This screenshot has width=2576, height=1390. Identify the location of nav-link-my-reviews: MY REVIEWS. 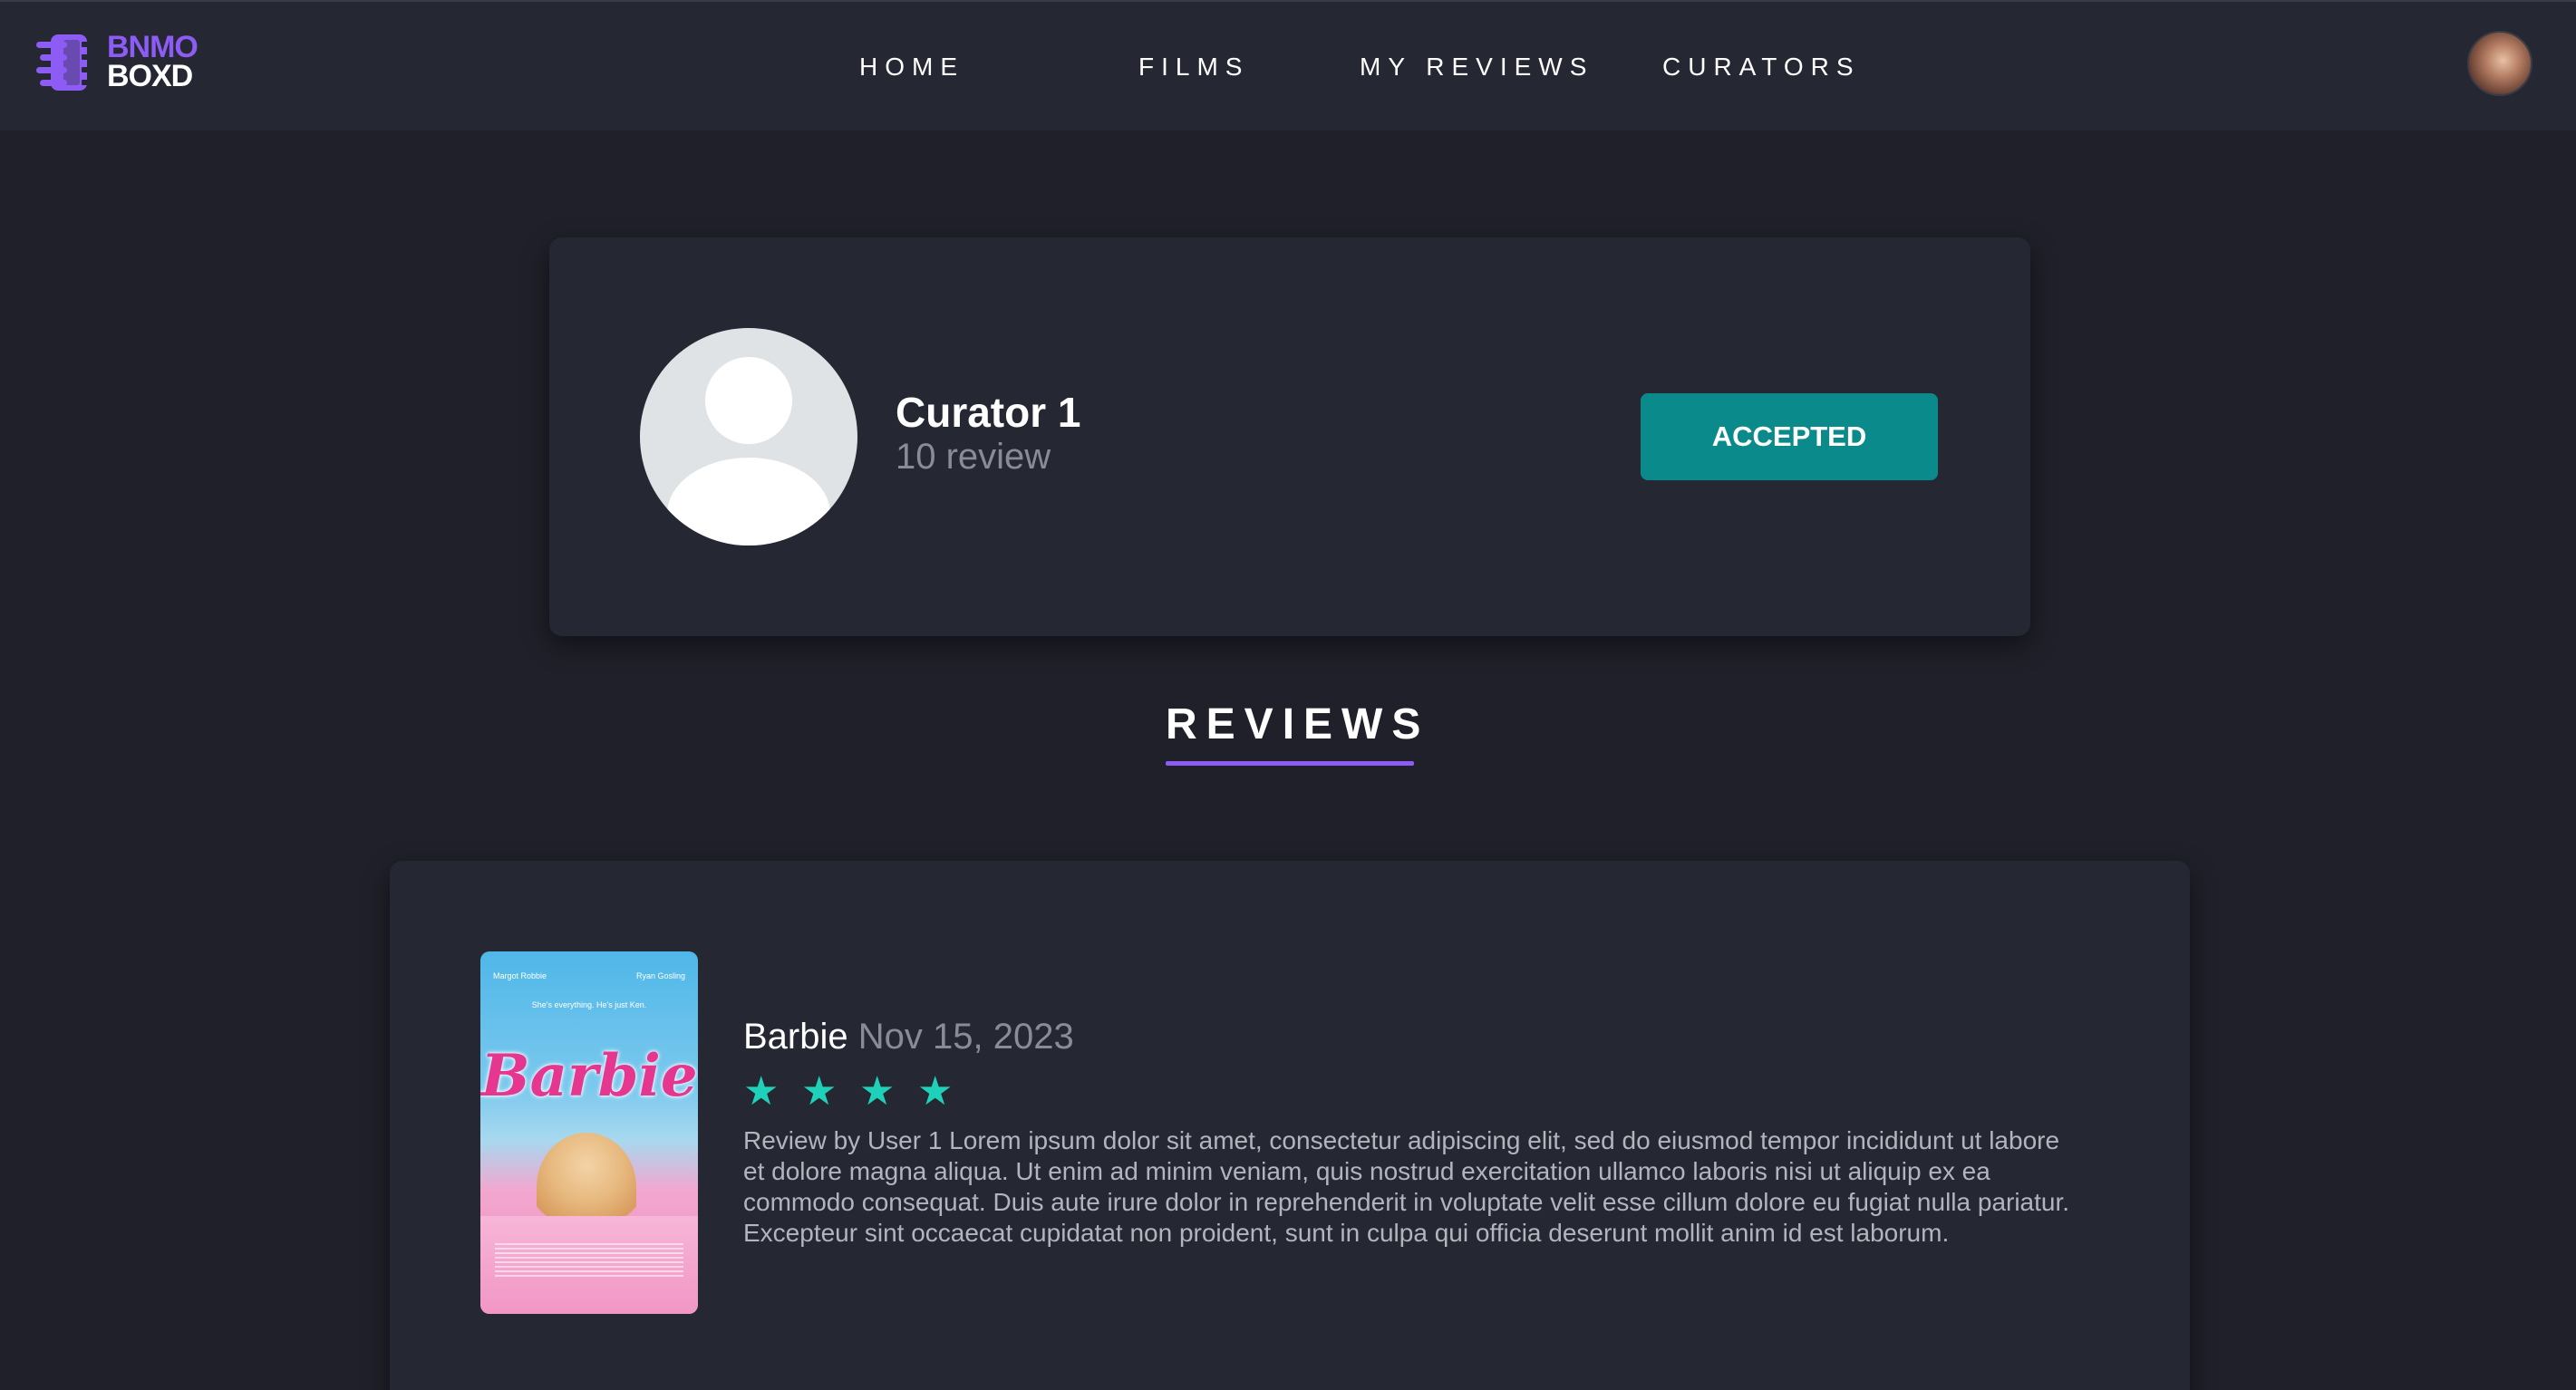
(1476, 67).